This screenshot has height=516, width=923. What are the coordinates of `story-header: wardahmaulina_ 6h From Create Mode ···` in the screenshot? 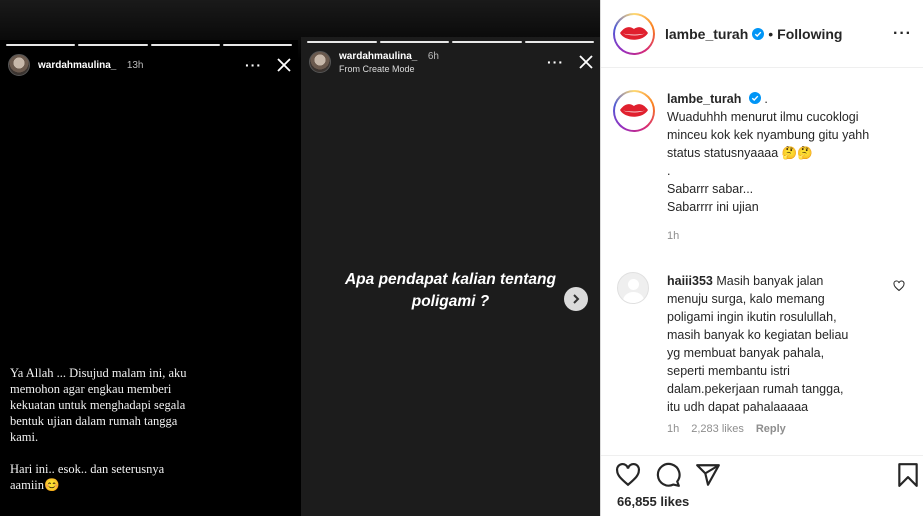 It's located at (451, 62).